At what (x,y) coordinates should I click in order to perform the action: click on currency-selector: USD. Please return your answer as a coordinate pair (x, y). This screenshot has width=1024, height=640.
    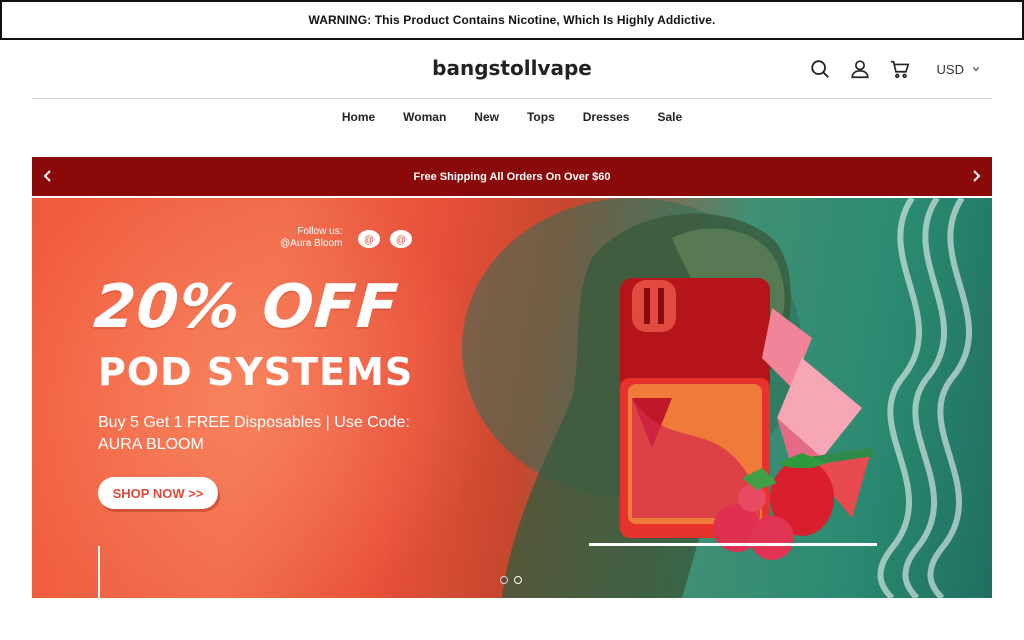
    Looking at the image, I should click on (958, 69).